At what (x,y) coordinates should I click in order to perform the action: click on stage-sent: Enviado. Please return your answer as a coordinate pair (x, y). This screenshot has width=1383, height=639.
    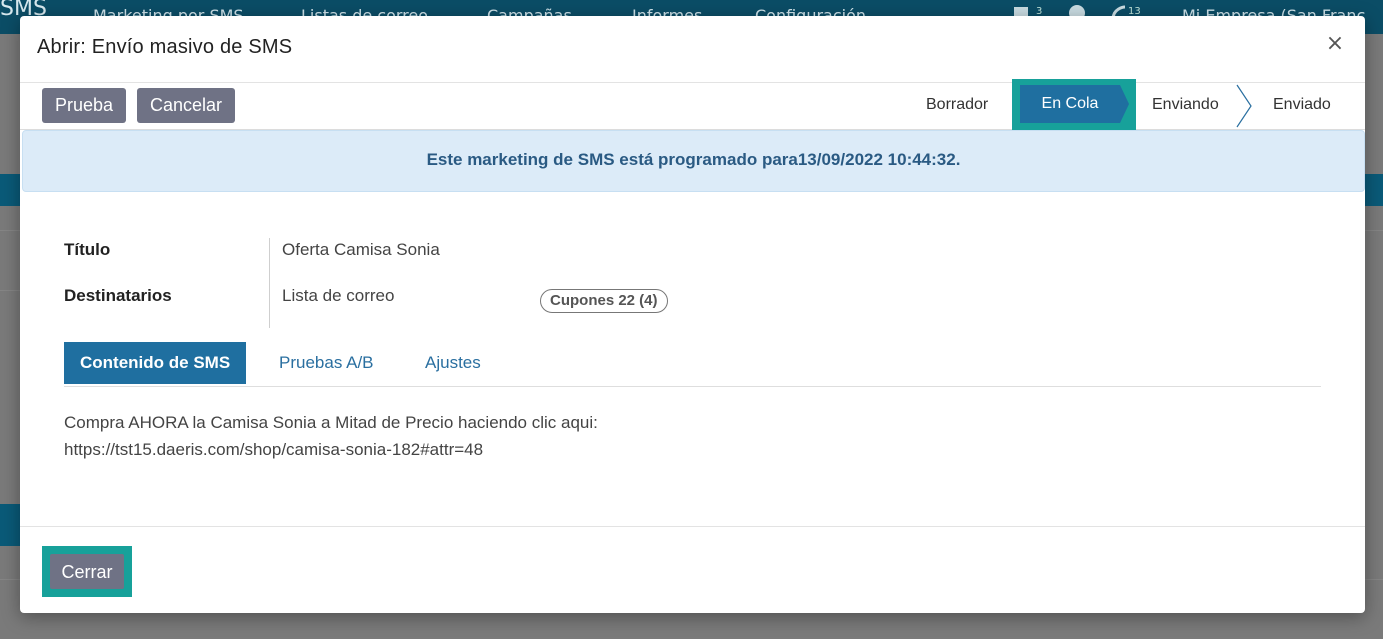
    Looking at the image, I should click on (1302, 106).